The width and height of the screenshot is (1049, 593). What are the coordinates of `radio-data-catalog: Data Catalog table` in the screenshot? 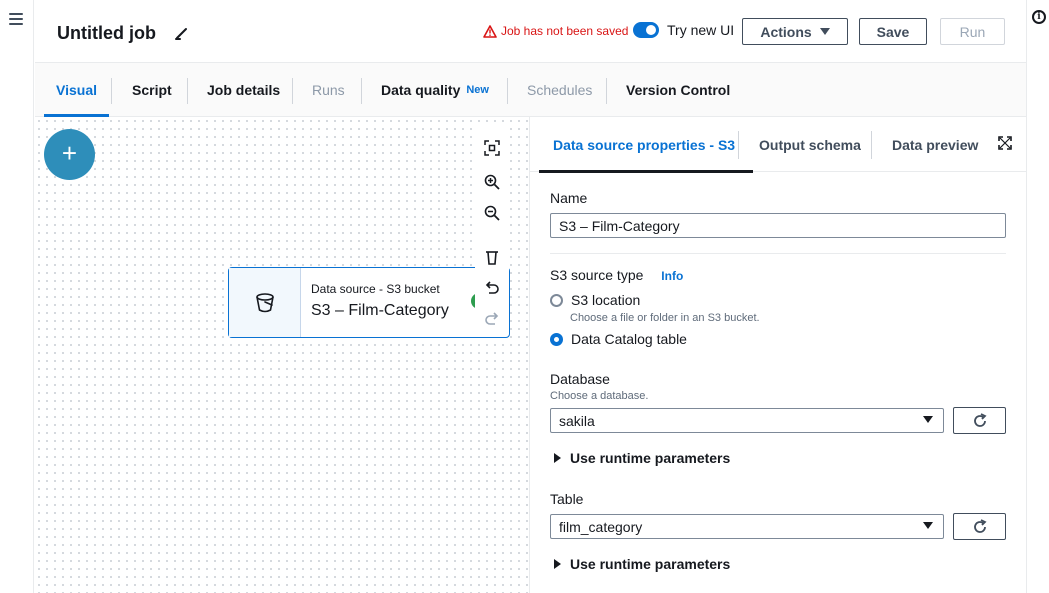 It's located at (618, 339).